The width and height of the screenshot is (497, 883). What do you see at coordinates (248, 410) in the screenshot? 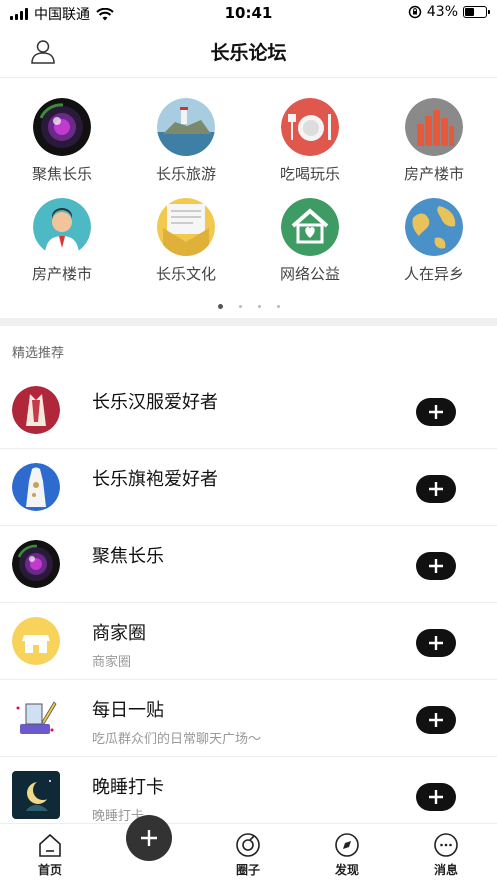
I see `list-item: 长乐汉服爱好者` at bounding box center [248, 410].